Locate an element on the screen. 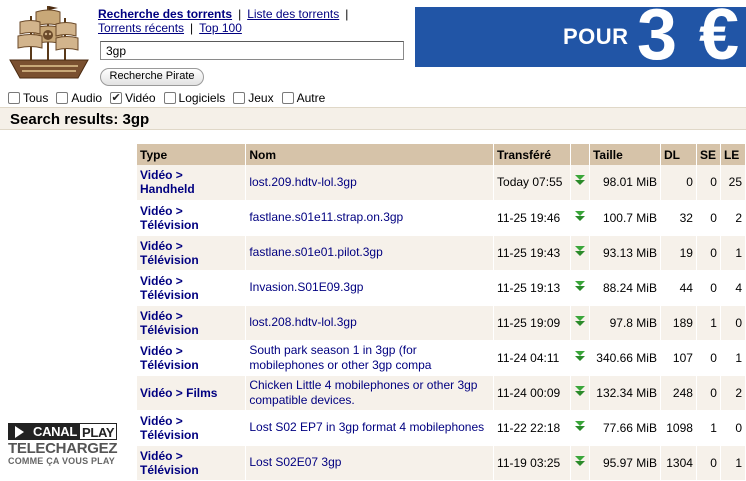 This screenshot has height=481, width=746. leechers-count: 4 is located at coordinates (733, 288).